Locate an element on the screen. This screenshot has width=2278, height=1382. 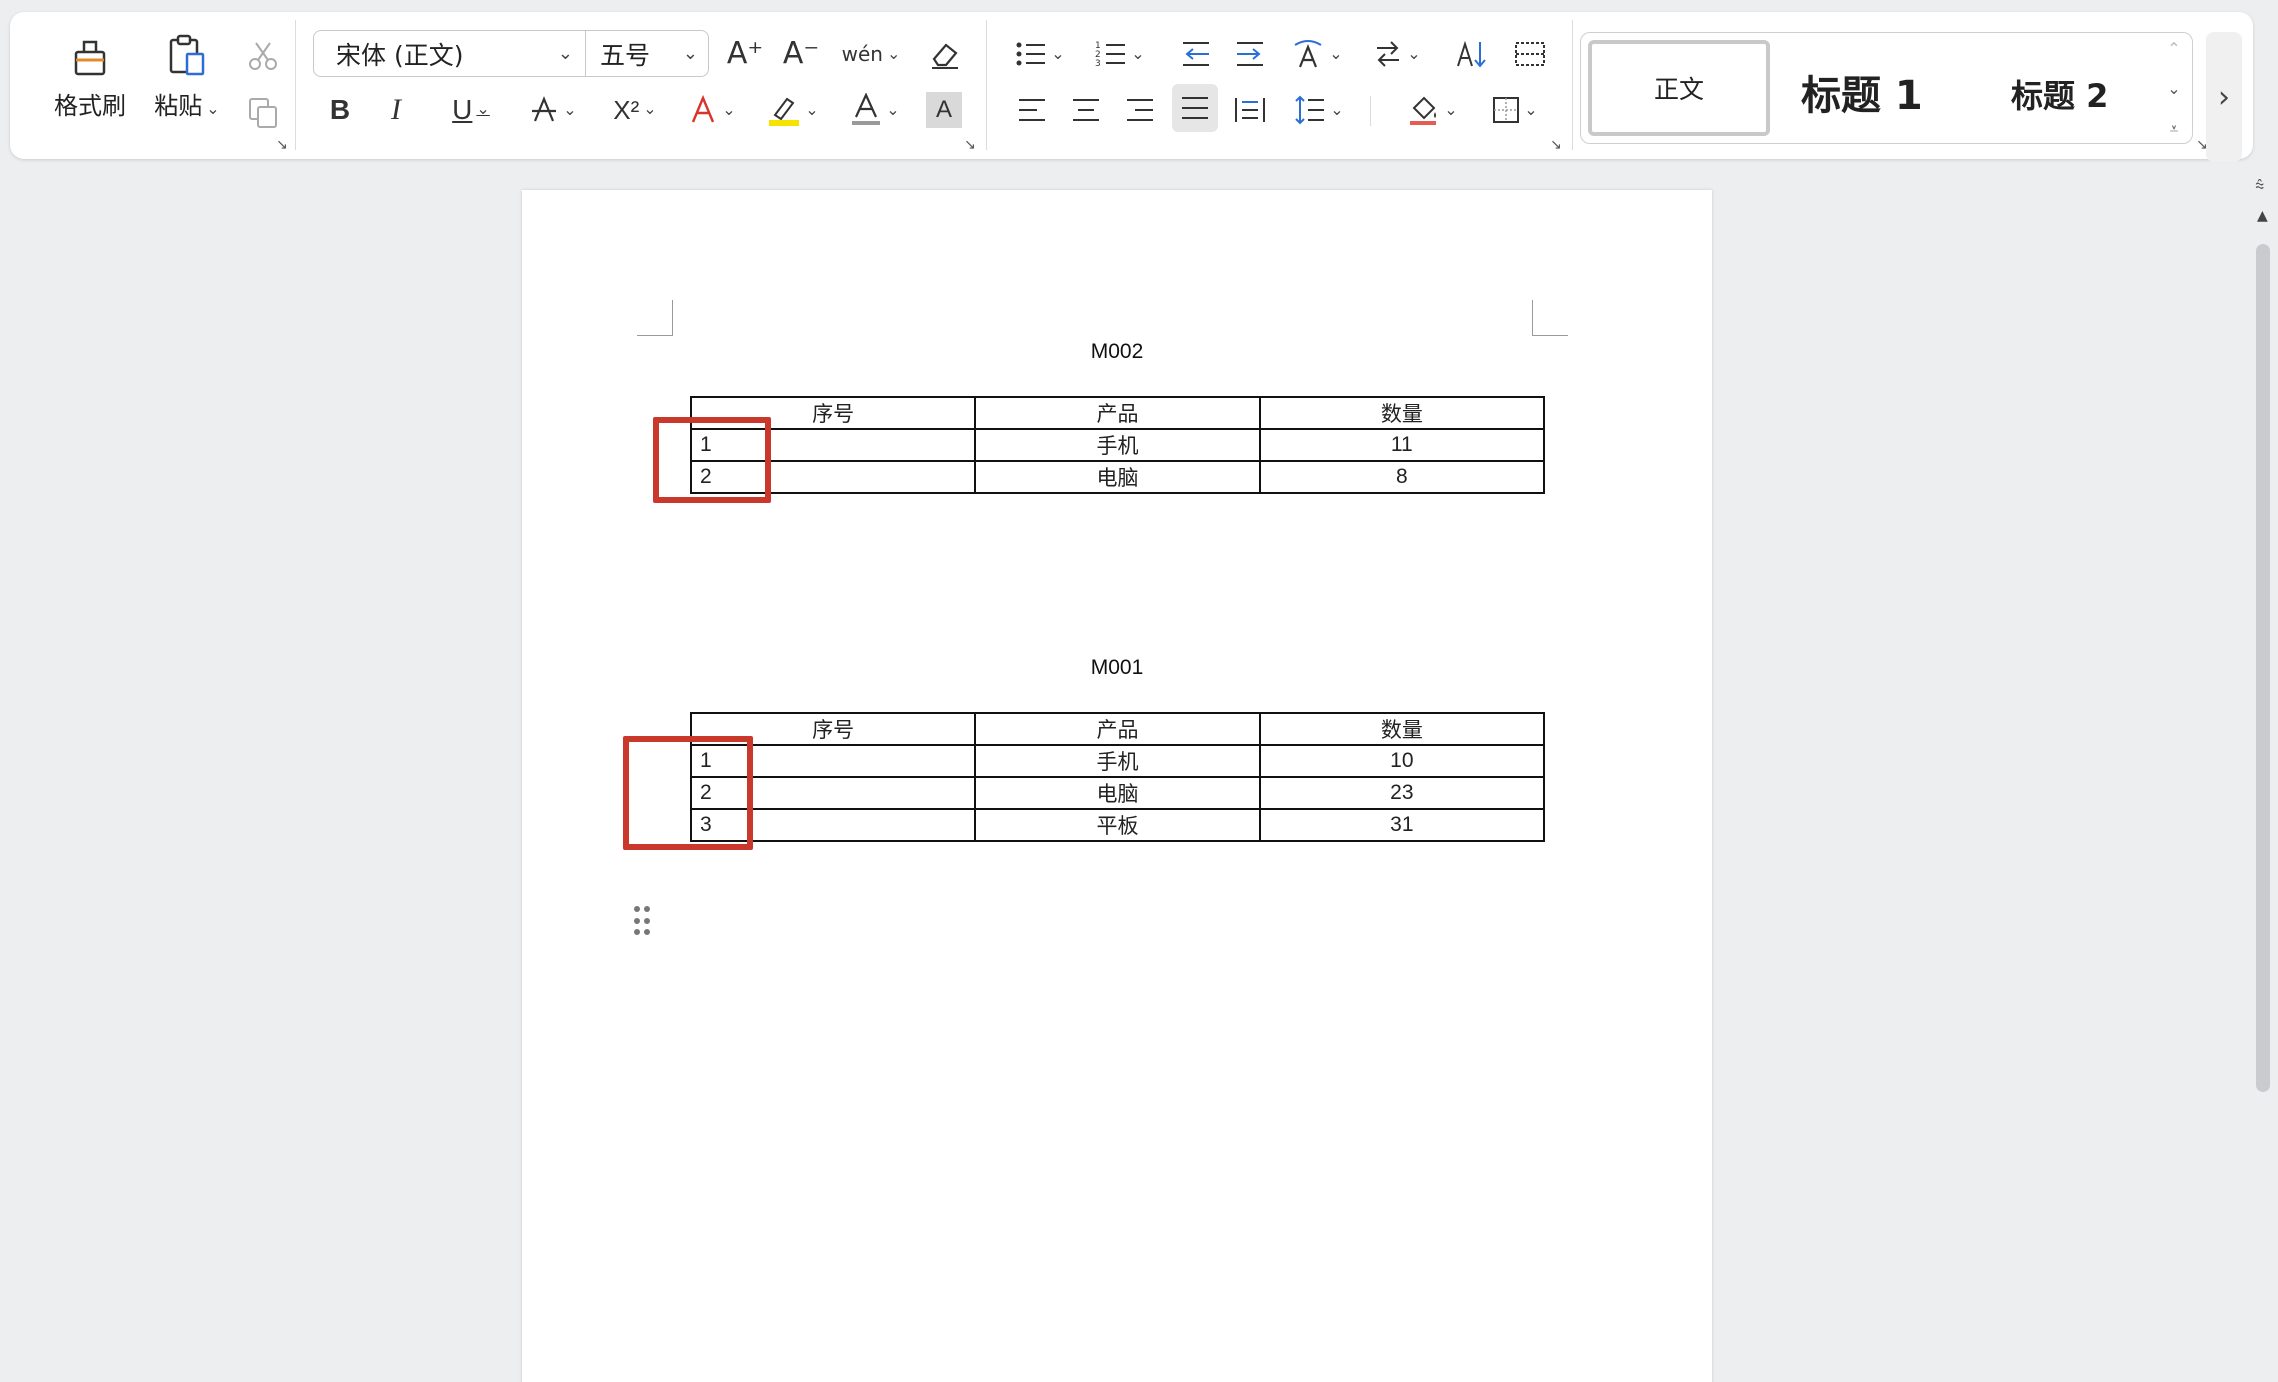
block-drag-handle-icon is located at coordinates (642, 922).